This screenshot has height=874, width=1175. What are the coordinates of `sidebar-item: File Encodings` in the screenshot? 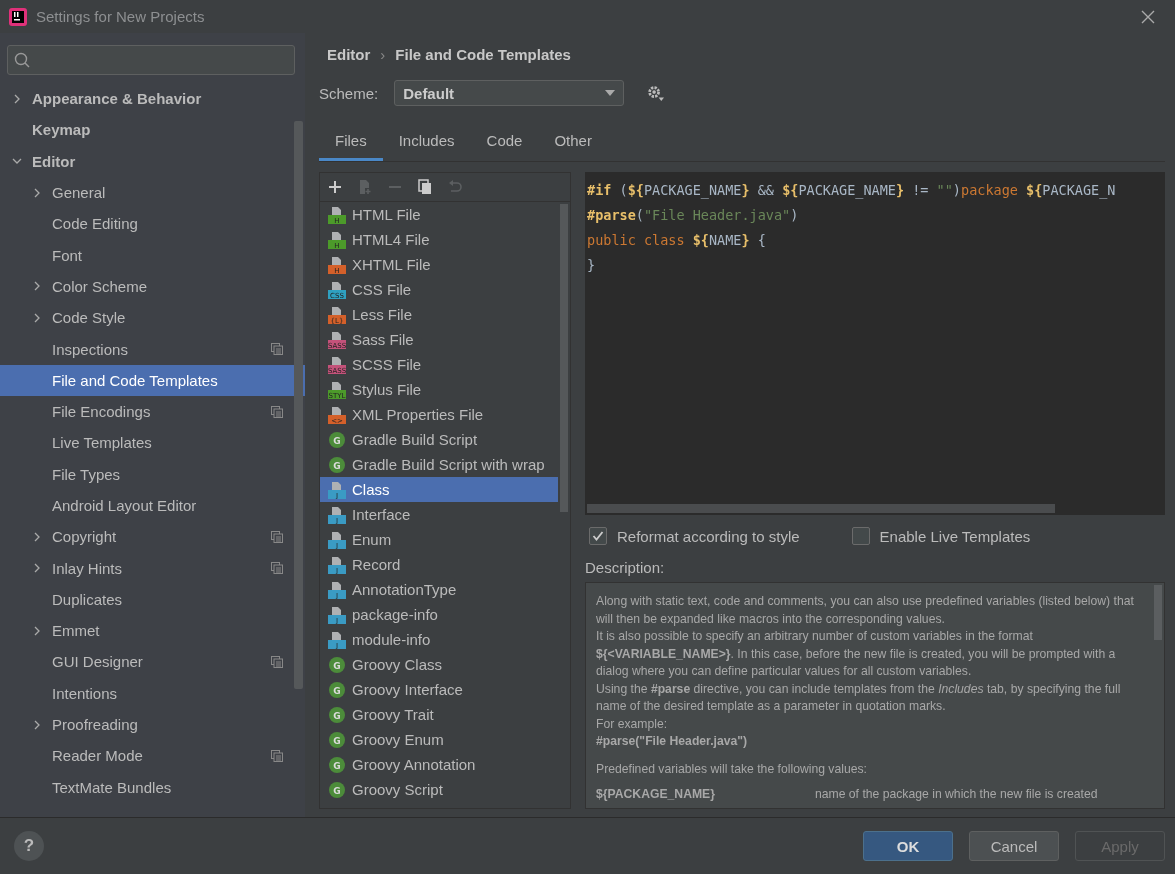 It's located at (146, 411).